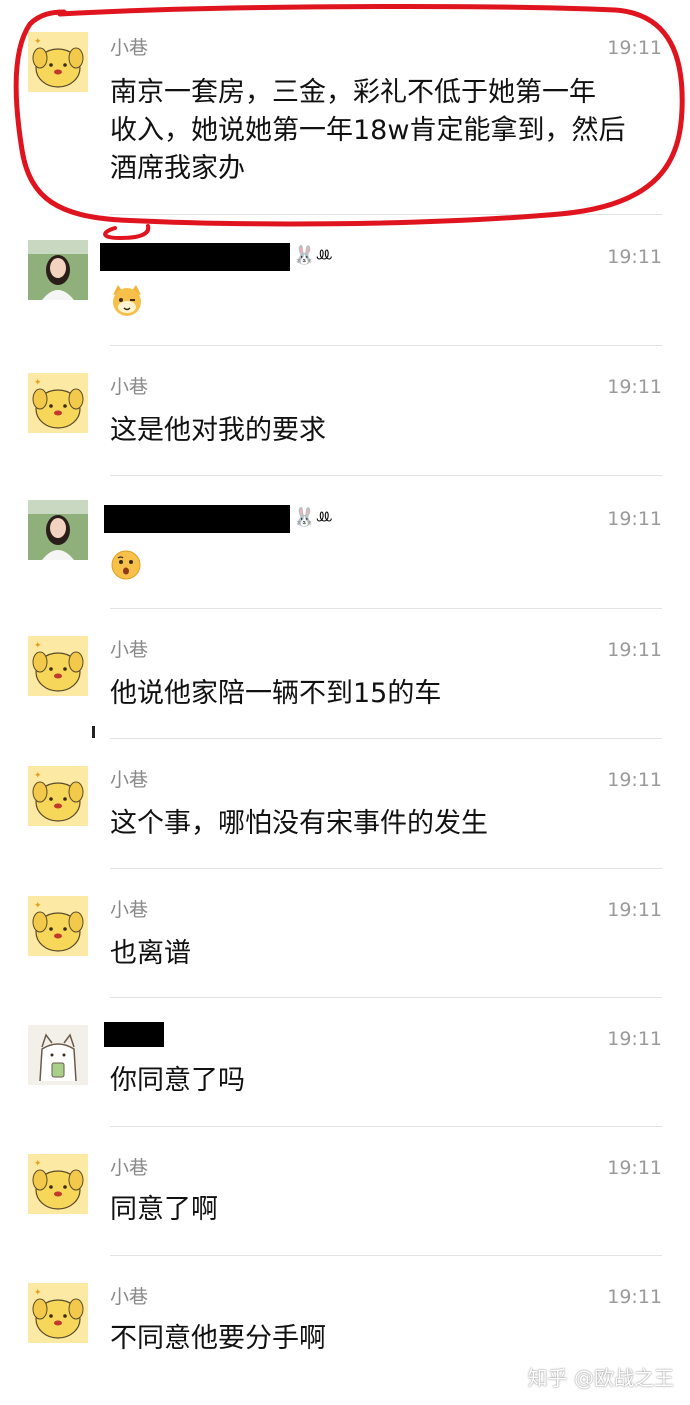  Describe the element at coordinates (353, 92) in the screenshot. I see `message-text-line: 南京一套房，三金，彩礼不低于她第一年` at that location.